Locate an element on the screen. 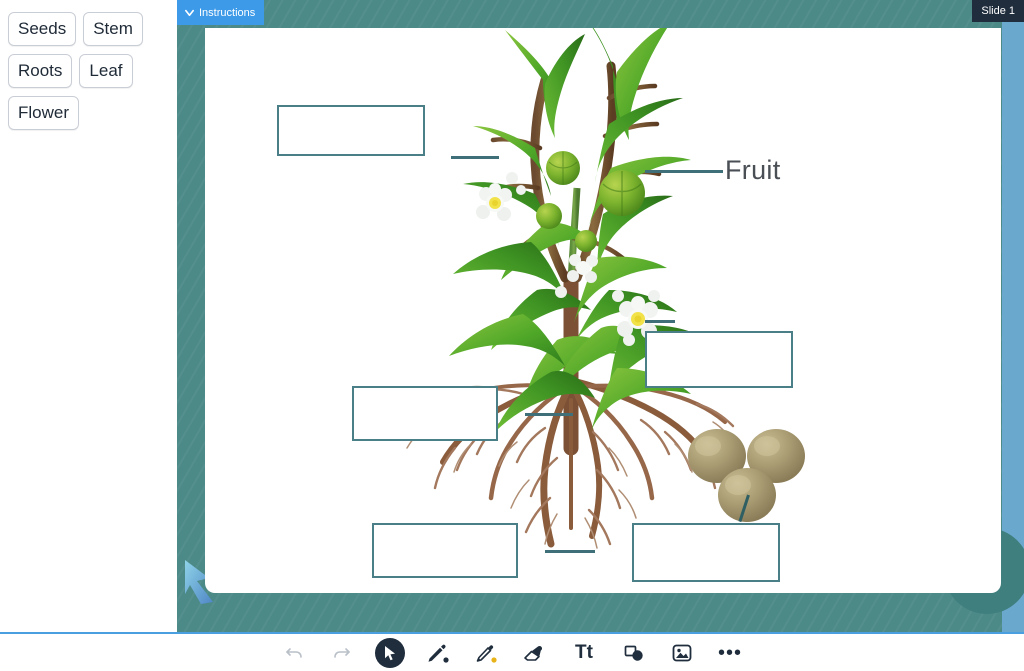 This screenshot has height=671, width=1024. slide-number-label: Slide 1 is located at coordinates (998, 11).